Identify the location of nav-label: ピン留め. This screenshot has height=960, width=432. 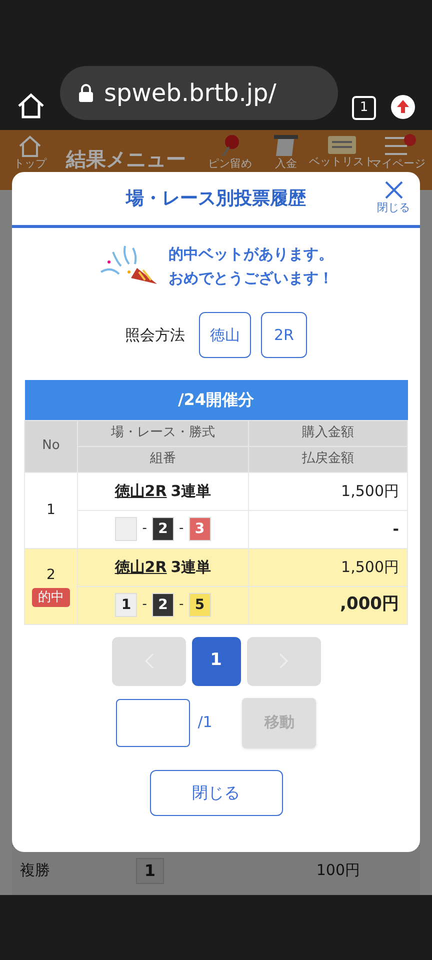
(230, 164).